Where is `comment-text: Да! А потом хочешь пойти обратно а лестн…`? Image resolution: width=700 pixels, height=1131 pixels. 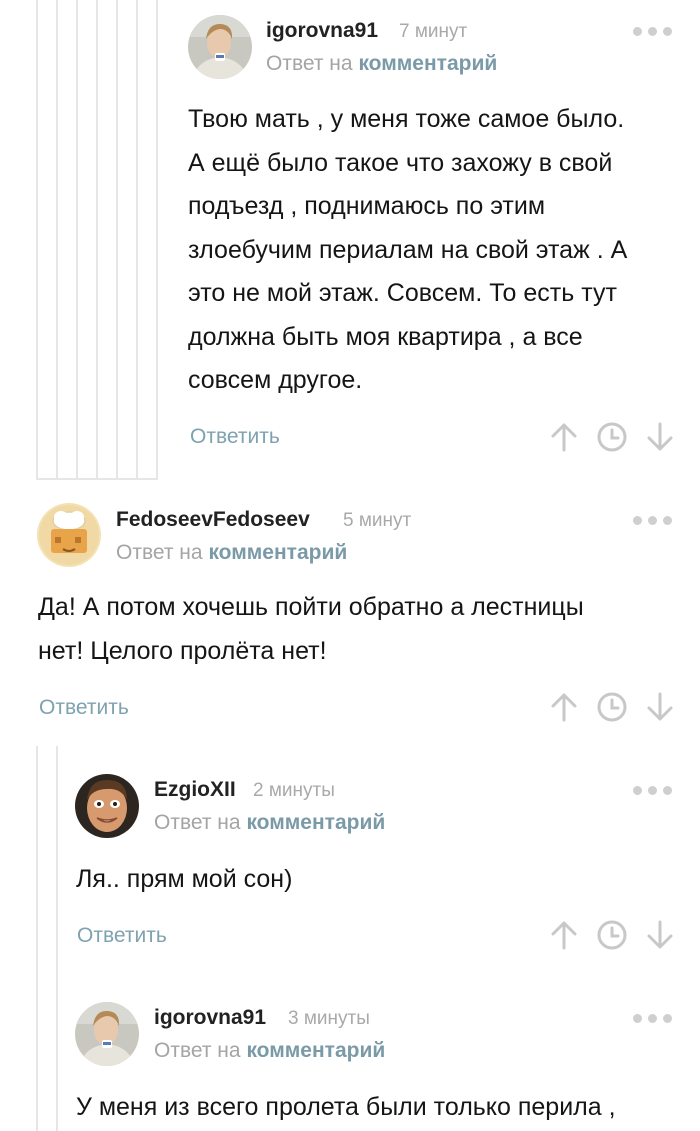 comment-text: Да! А потом хочешь пойти обратно а лестн… is located at coordinates (311, 629).